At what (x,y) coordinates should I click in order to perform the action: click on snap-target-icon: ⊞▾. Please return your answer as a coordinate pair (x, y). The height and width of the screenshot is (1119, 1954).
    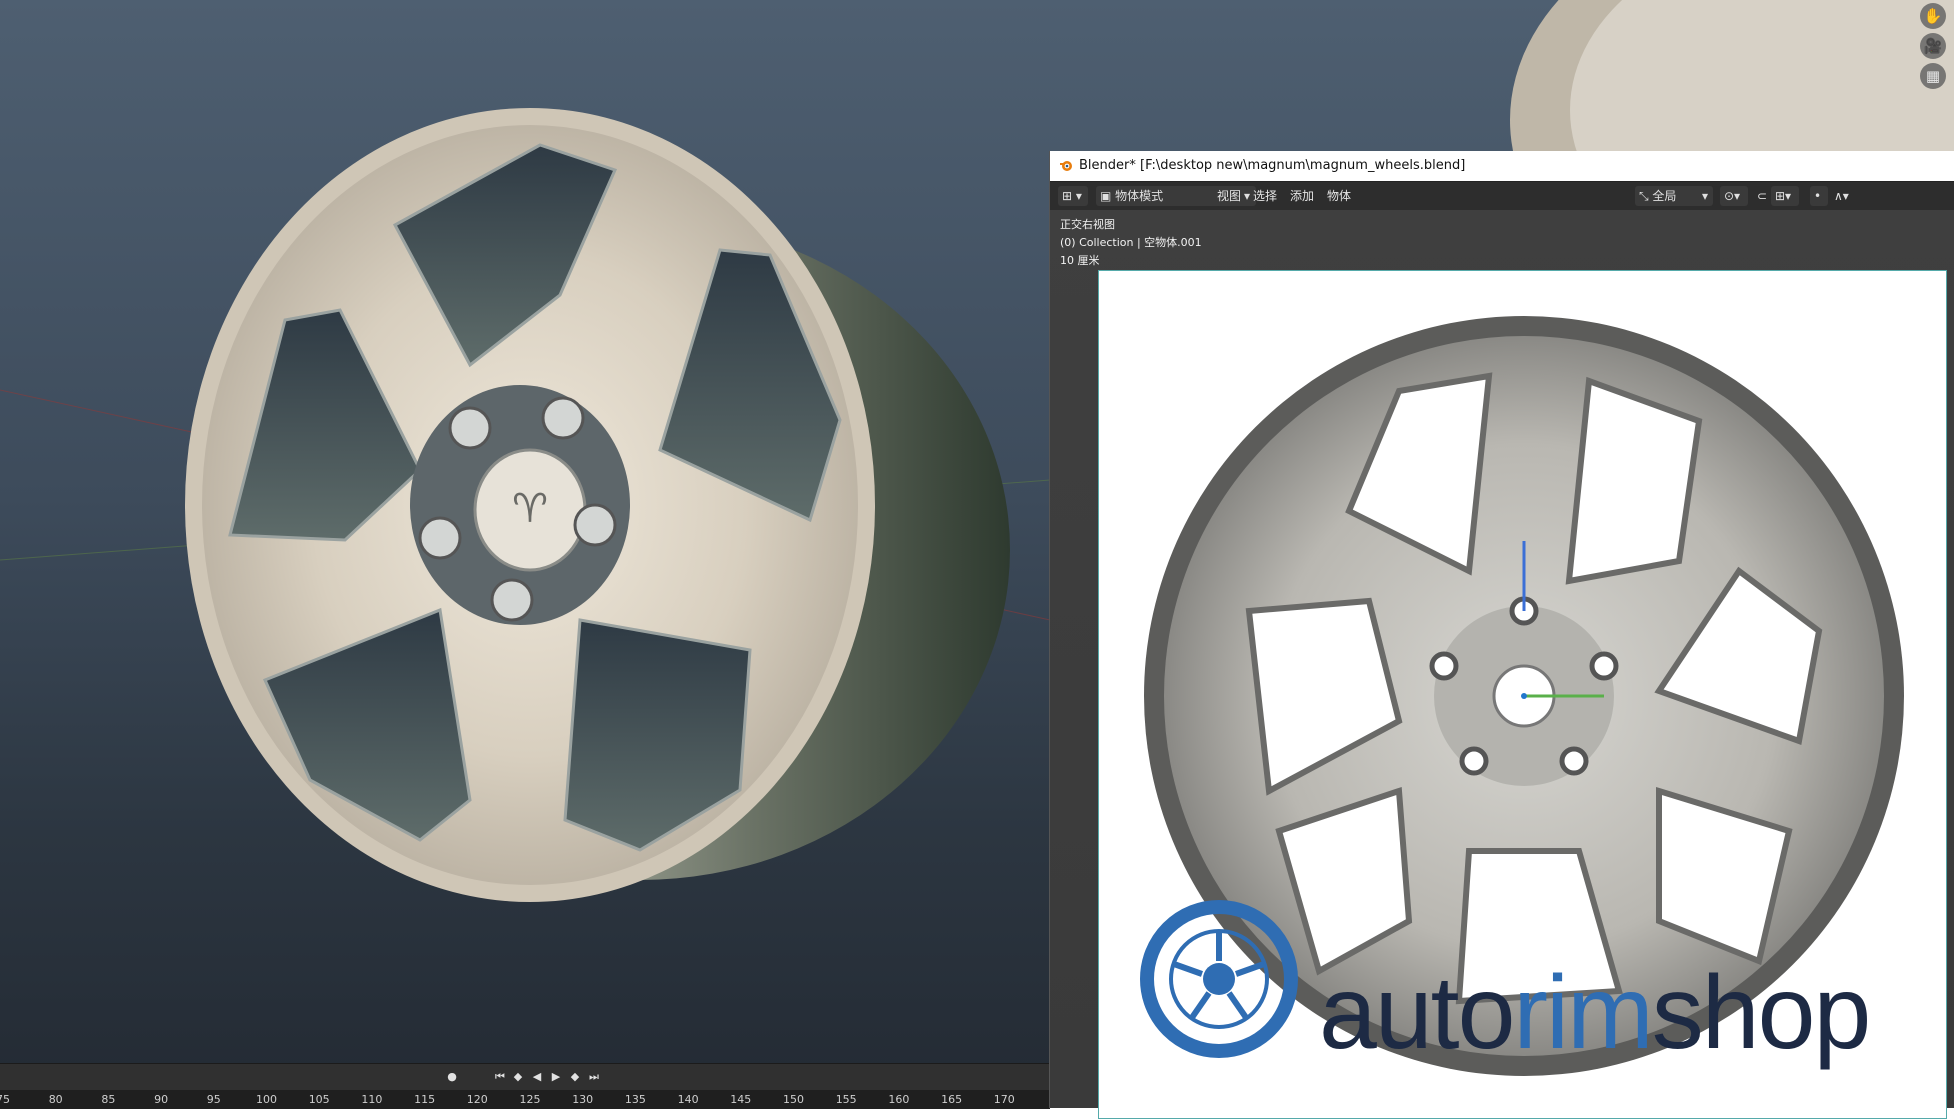
    Looking at the image, I should click on (1785, 196).